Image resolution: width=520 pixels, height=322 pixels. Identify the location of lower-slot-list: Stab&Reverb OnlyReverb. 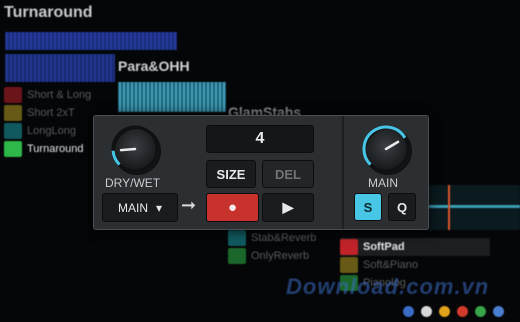
(283, 247).